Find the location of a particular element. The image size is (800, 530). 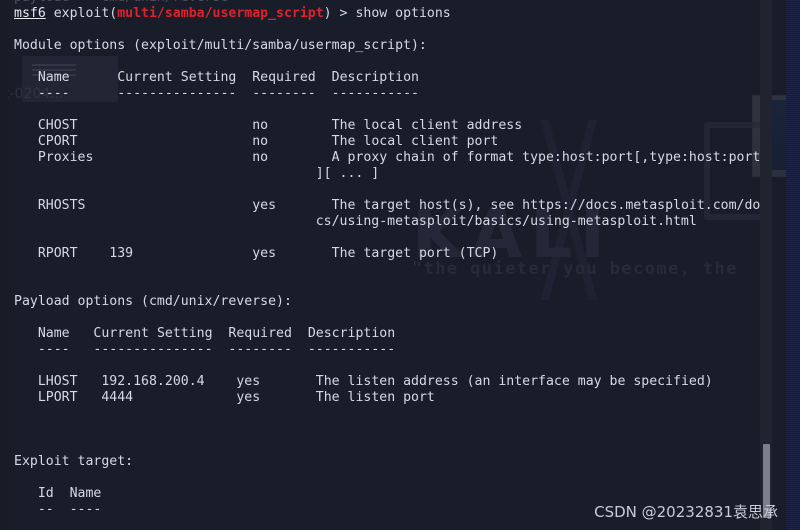

prompt-command-suffix: ) > is located at coordinates (339, 13).